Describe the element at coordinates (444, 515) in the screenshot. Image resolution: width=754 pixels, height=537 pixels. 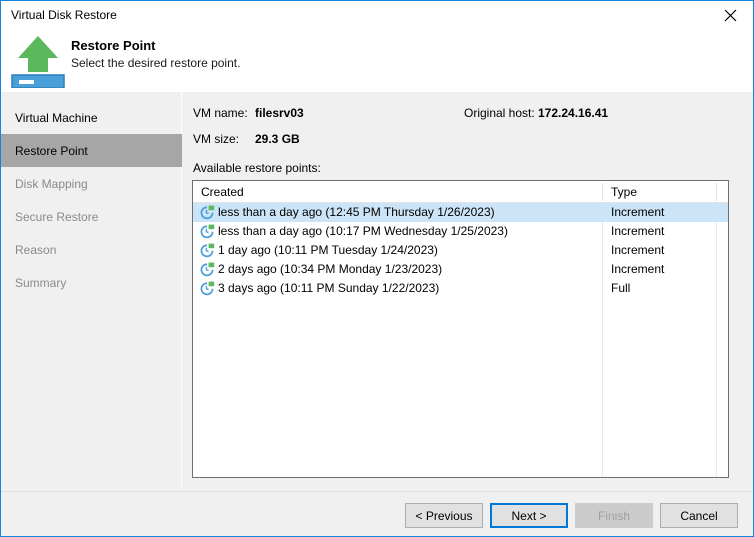
I see `previous-button: < Previous` at that location.